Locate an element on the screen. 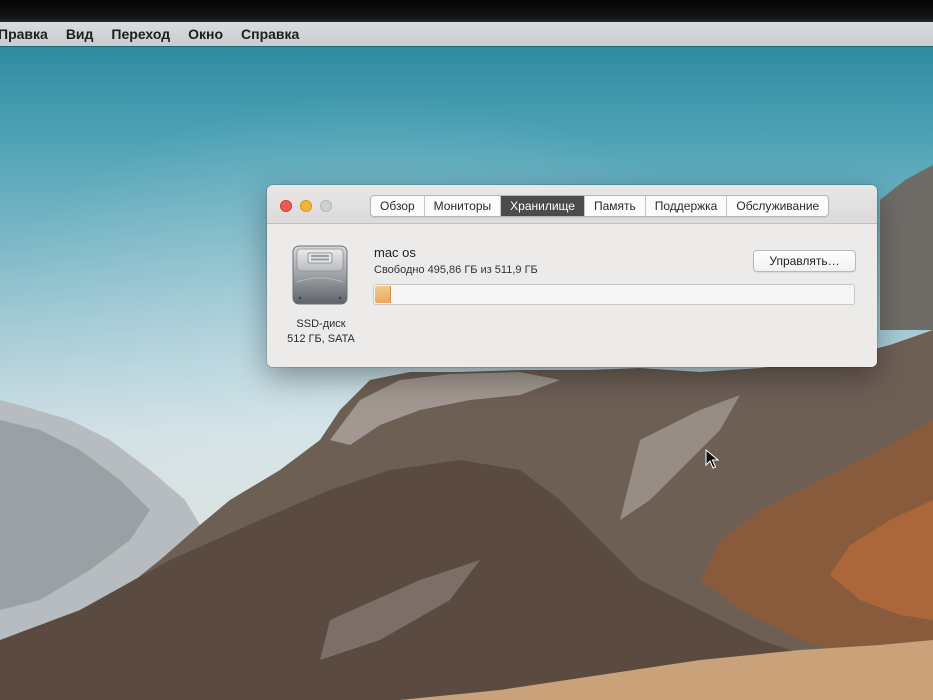 This screenshot has width=933, height=700. tab-storage: Хранилище is located at coordinates (543, 206).